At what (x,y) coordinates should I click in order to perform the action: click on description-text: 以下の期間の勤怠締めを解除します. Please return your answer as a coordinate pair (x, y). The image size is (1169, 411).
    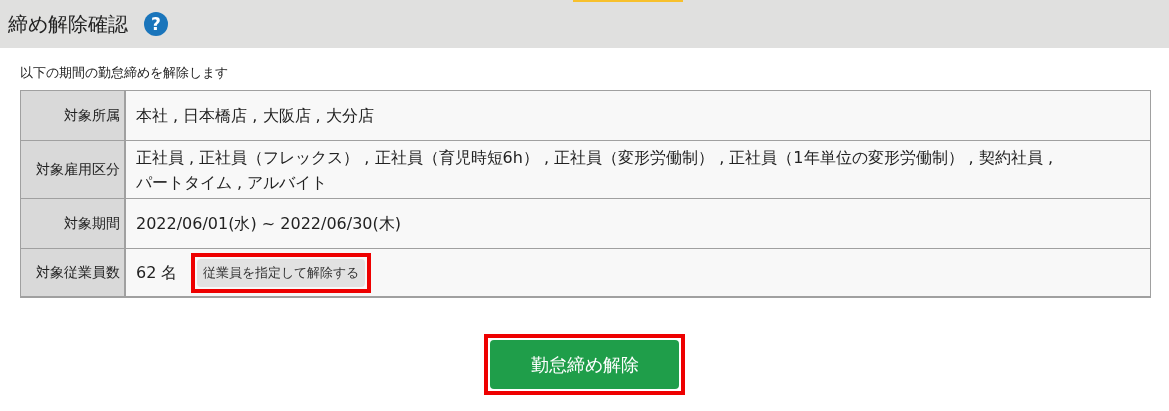
    Looking at the image, I should click on (124, 73).